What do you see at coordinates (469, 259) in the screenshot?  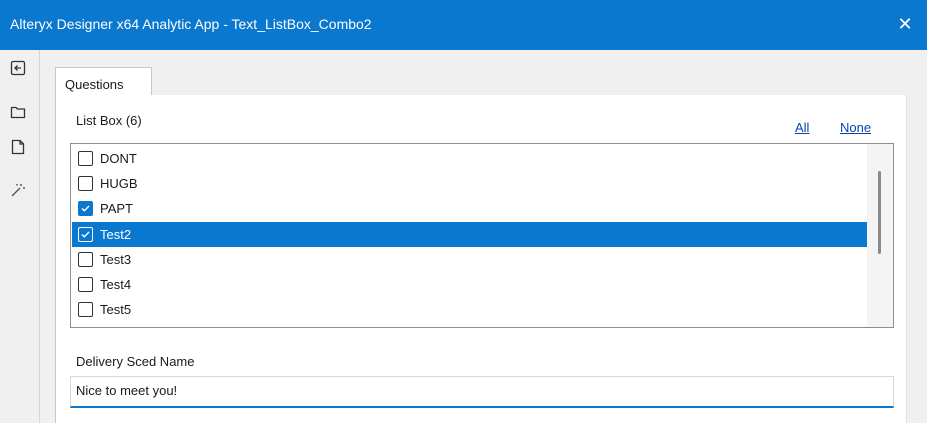 I see `list-item-test3: Test3` at bounding box center [469, 259].